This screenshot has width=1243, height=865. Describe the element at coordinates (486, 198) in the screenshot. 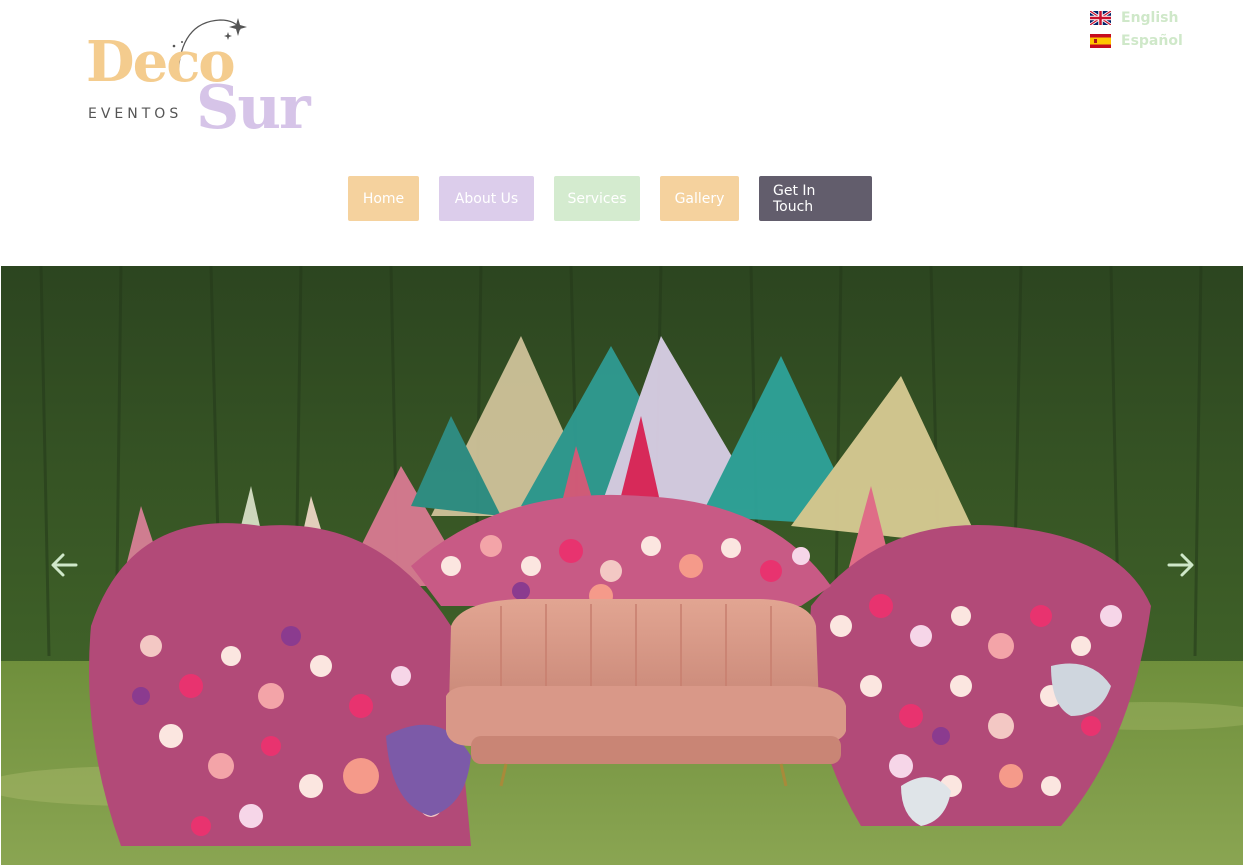

I see `nav-about-us-button: About Us` at that location.